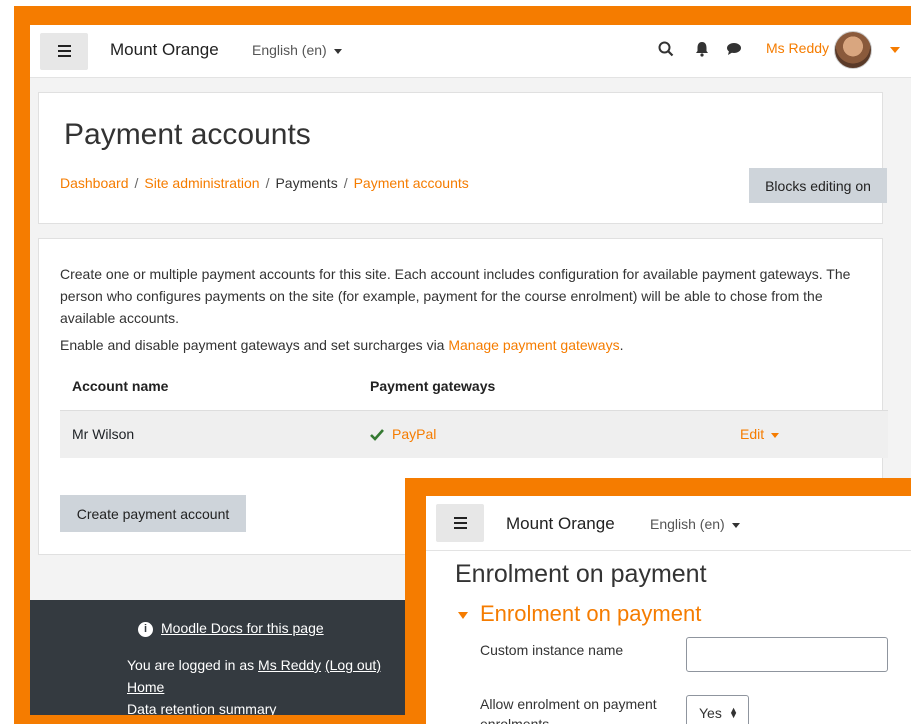 This screenshot has width=911, height=724. I want to click on create-payment-account-button: Create payment account, so click(153, 513).